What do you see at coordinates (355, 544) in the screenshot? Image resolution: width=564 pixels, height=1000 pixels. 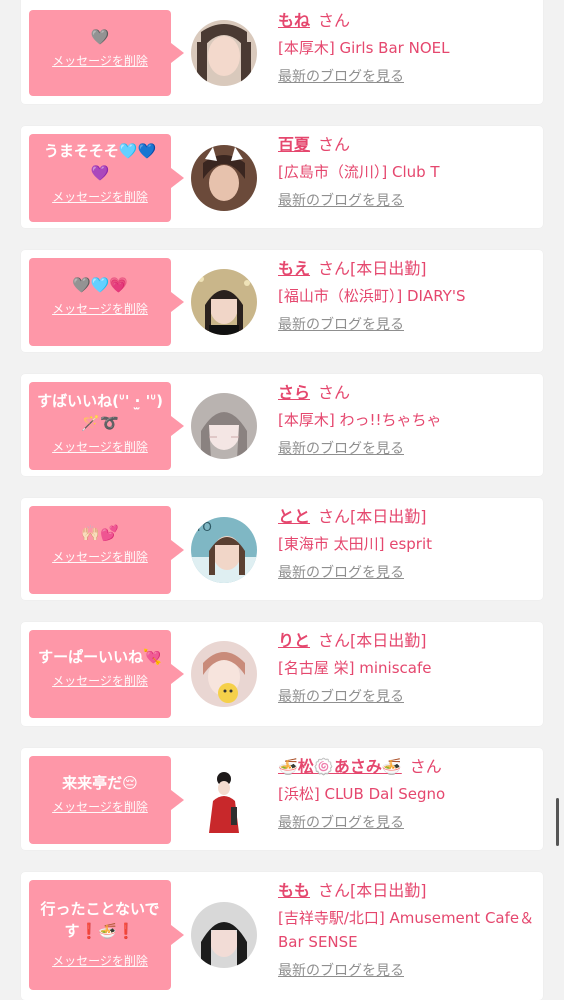 I see `shop-name: [東海市 太田川] esprit` at bounding box center [355, 544].